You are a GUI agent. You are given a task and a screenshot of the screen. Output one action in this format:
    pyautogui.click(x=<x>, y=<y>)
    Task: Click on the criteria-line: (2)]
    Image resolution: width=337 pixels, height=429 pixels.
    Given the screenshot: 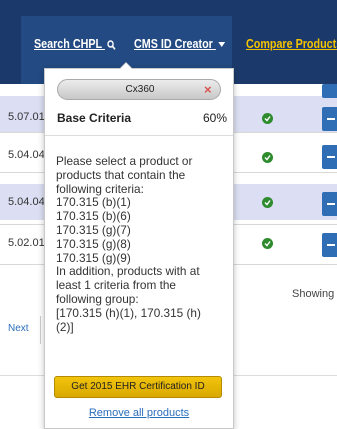 What is the action you would take?
    pyautogui.click(x=65, y=326)
    